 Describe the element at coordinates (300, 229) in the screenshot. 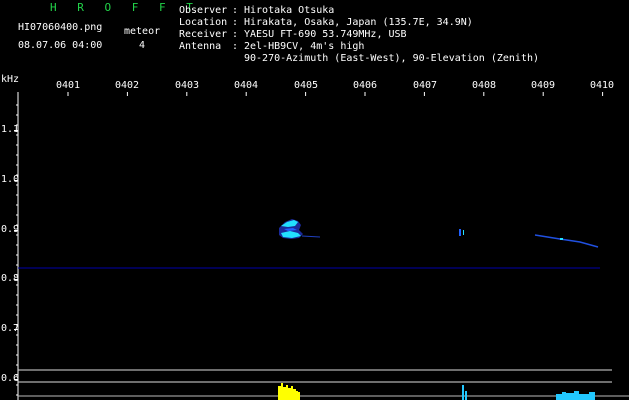

I see `meteor-echo-main` at that location.